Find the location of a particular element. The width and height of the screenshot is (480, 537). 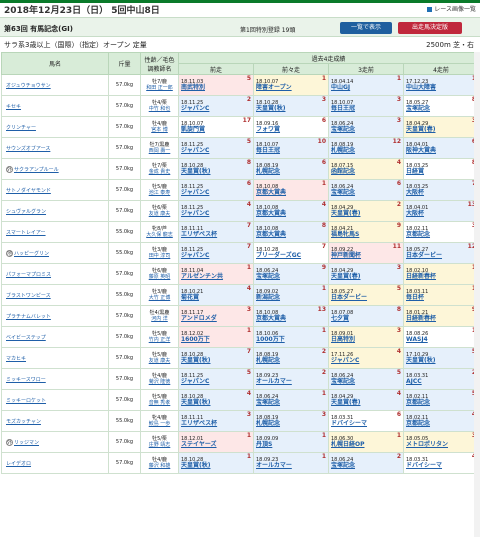

trainer-link: 音無 秀孝 is located at coordinates (160, 403).